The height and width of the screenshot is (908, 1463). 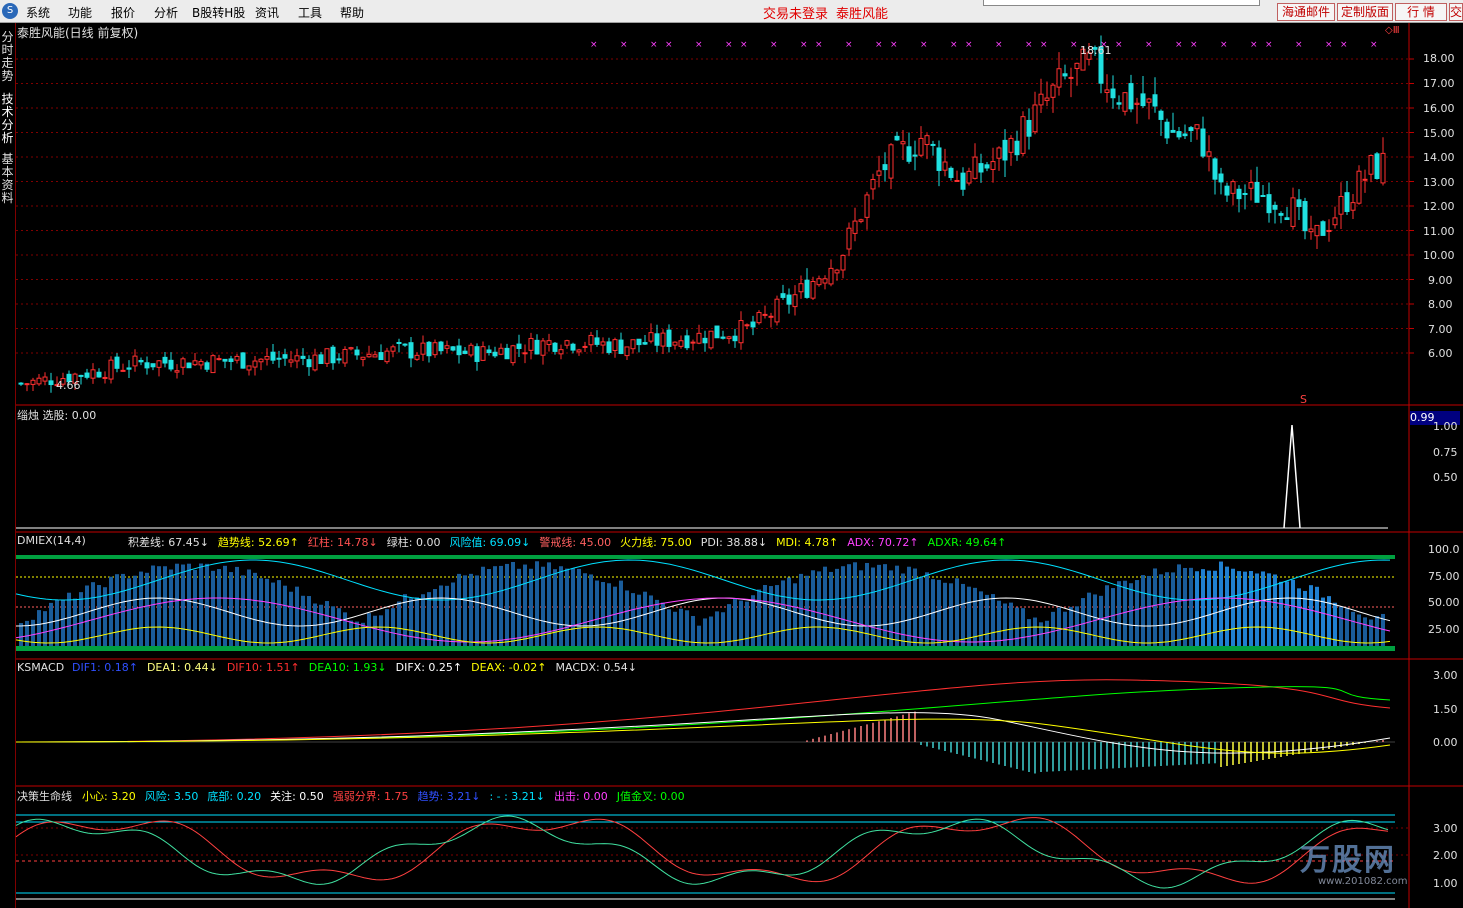 I want to click on life-readout-2: 底部: 0.20, so click(x=234, y=796).